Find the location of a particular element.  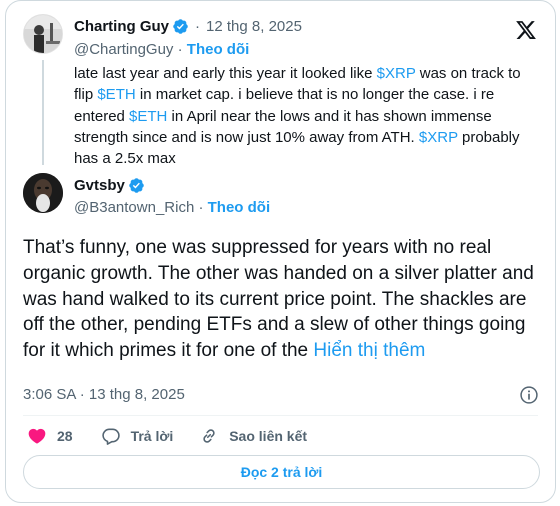

copy-link-label: Sao liên kết is located at coordinates (268, 436).